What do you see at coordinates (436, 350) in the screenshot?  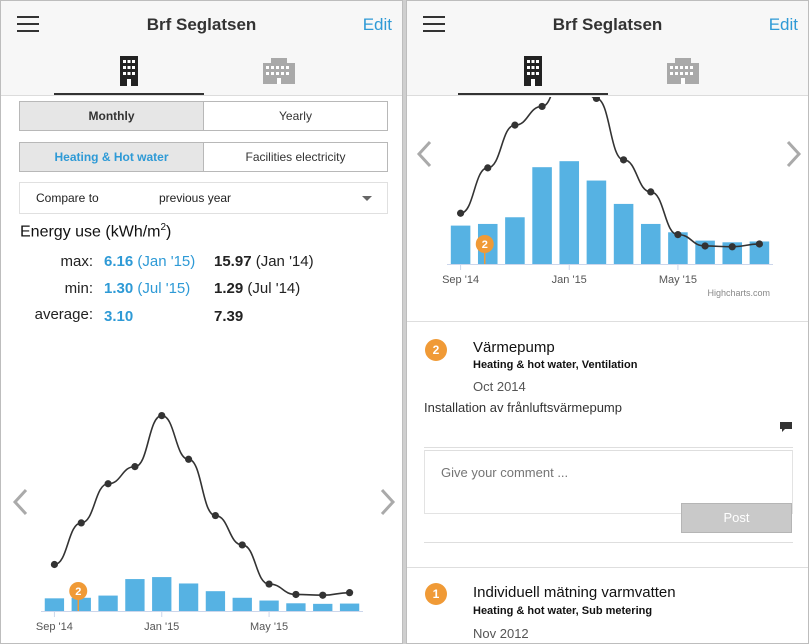 I see `note-number-badge: 2` at bounding box center [436, 350].